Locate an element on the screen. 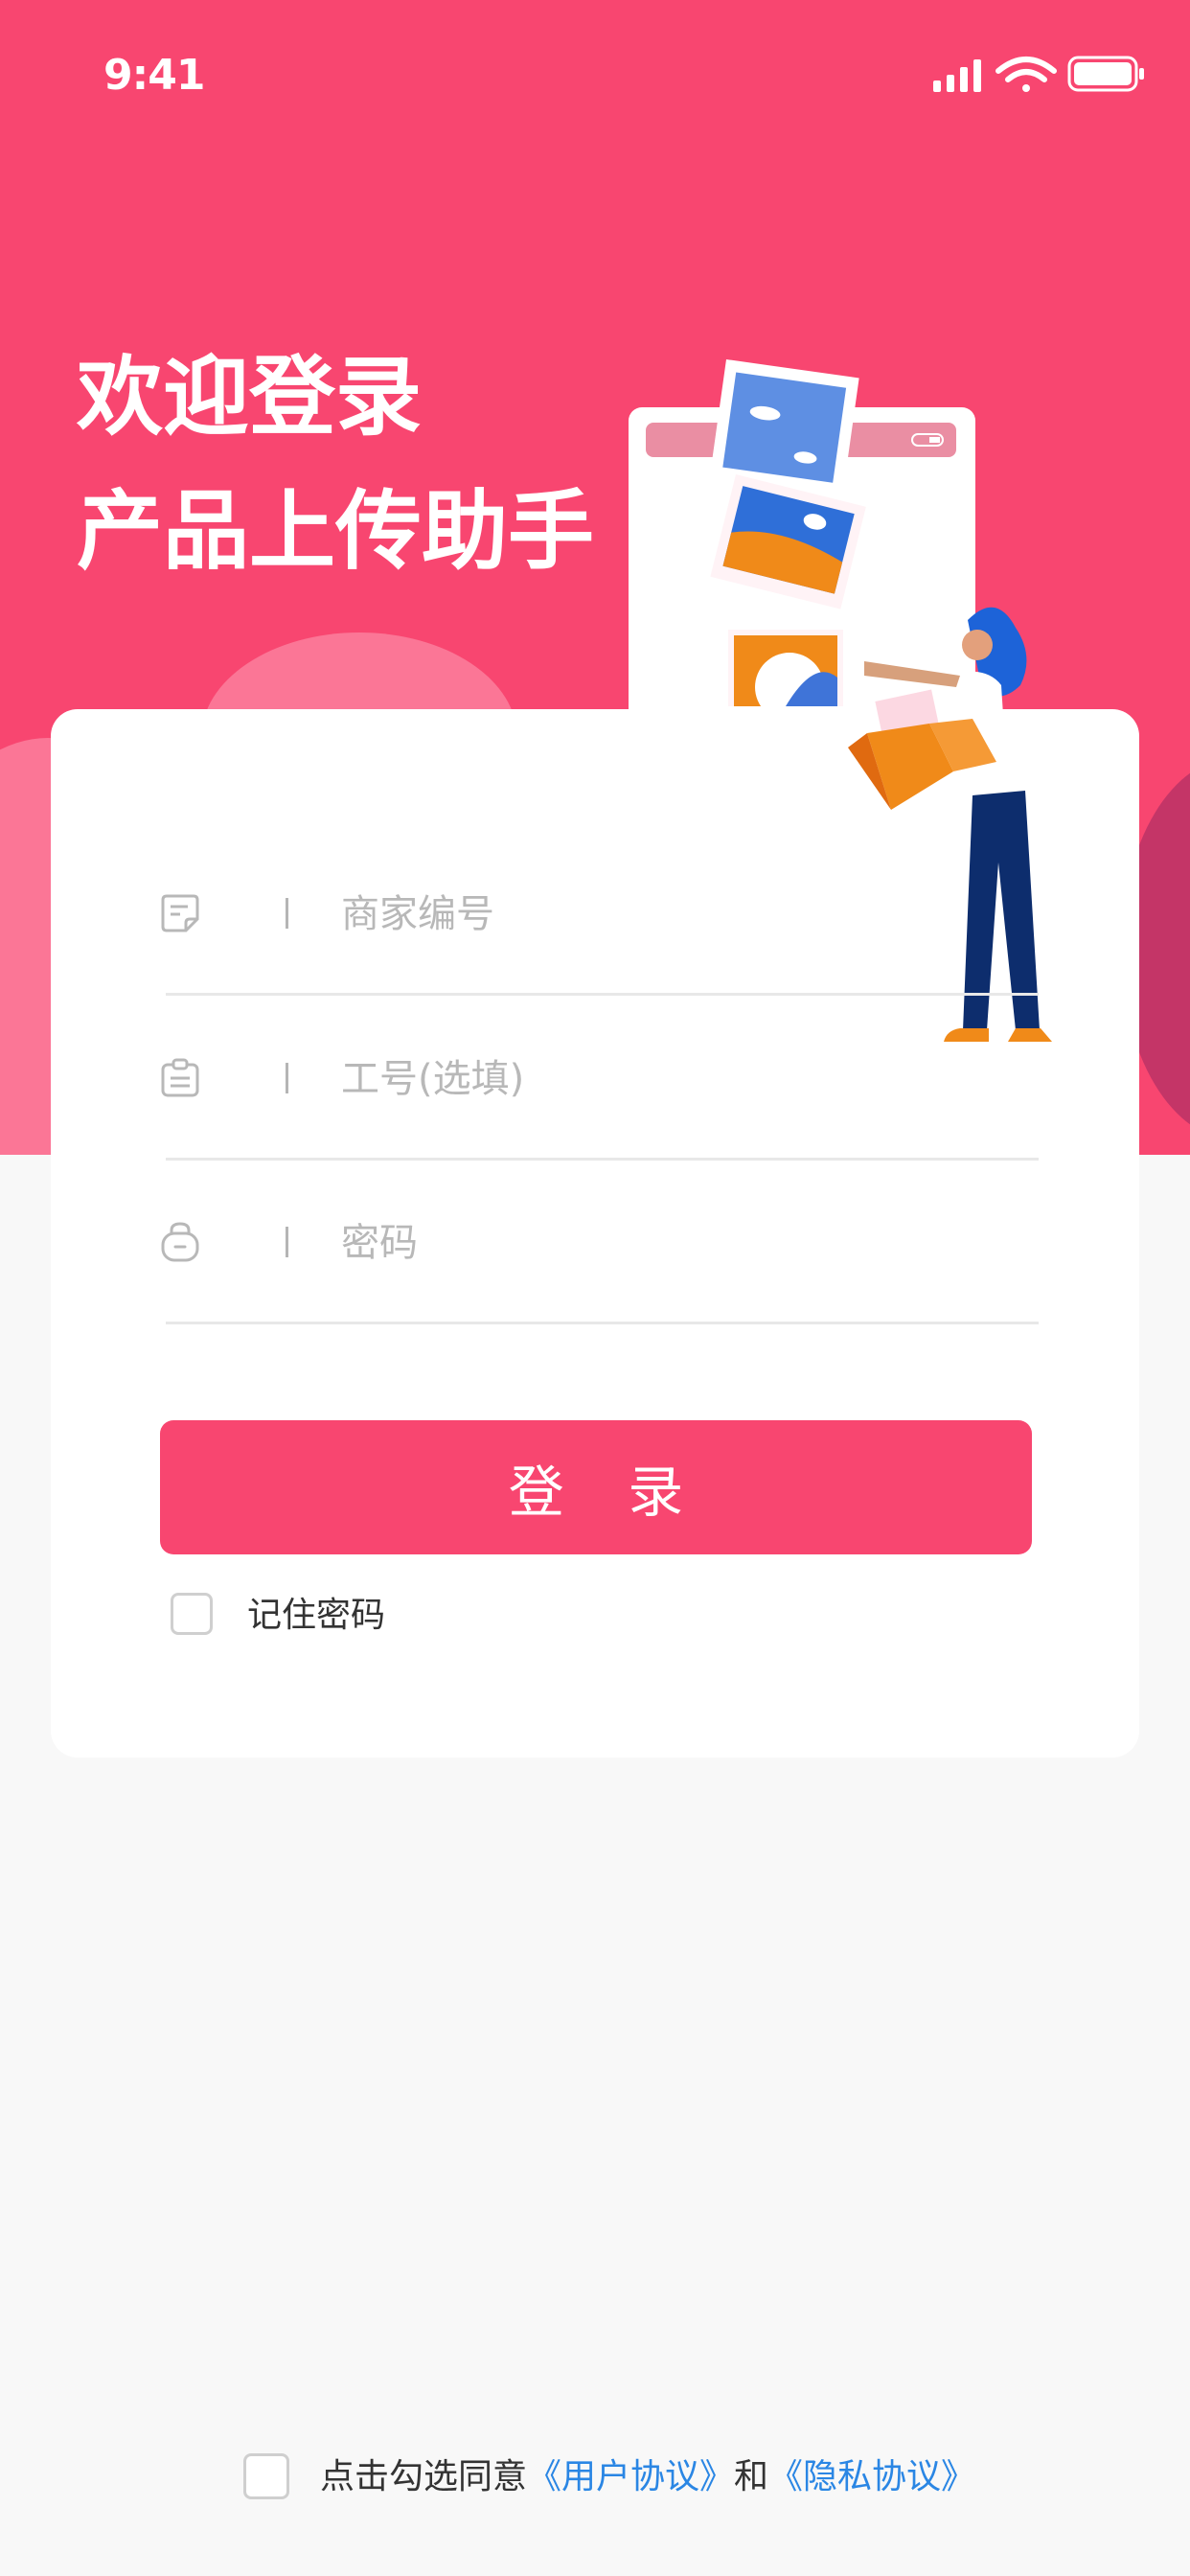 The image size is (1190, 2576). agreement-conjunction: 和 is located at coordinates (751, 2476).